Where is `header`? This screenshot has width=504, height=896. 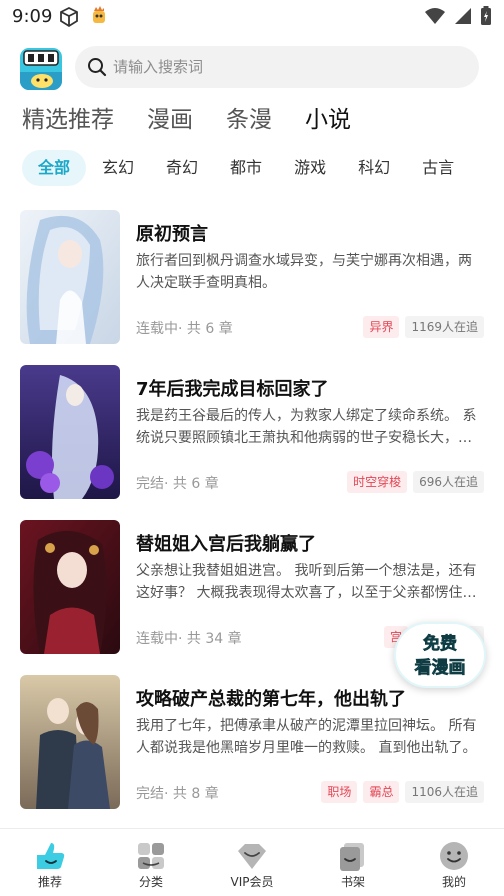 header is located at coordinates (252, 68).